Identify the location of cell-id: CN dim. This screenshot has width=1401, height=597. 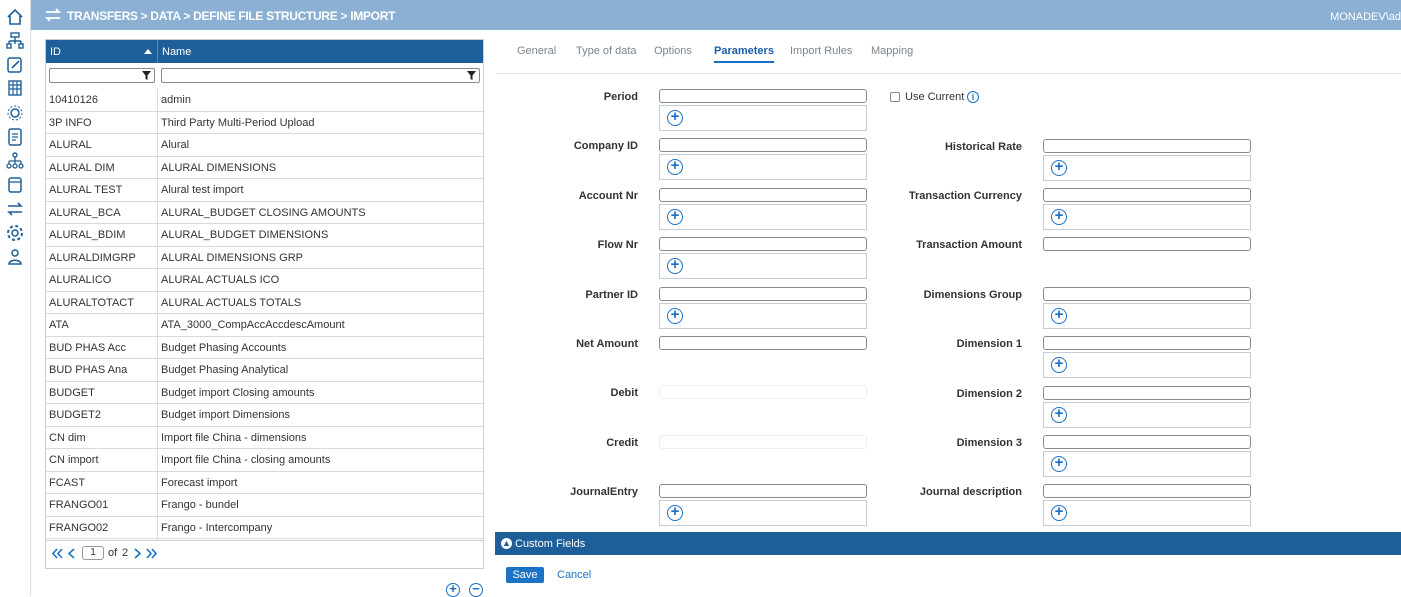
(67, 437).